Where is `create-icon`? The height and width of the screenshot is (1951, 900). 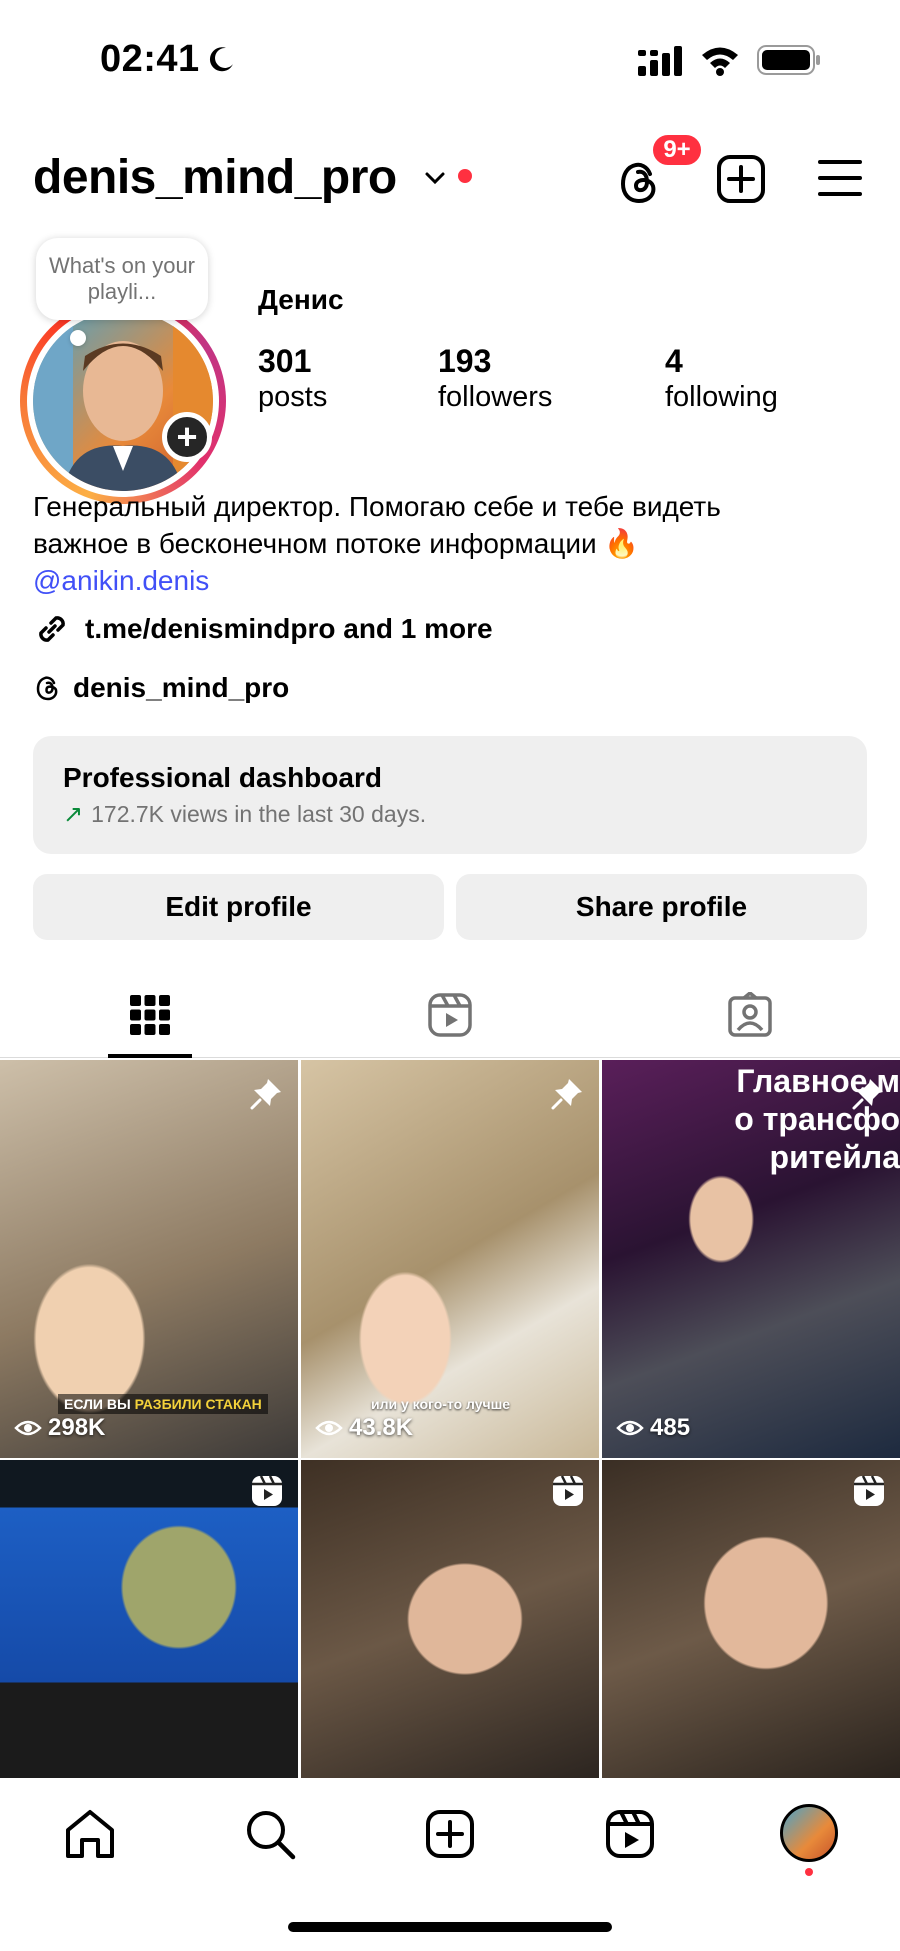
create-icon is located at coordinates (450, 1834).